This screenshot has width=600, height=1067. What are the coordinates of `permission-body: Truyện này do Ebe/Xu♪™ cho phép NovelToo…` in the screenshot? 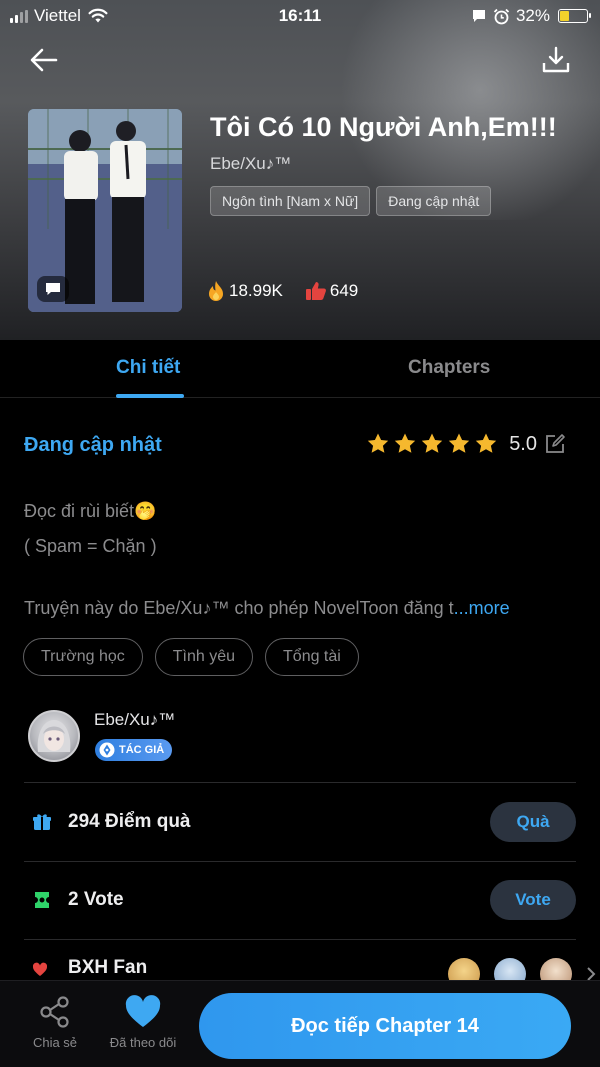 It's located at (239, 608).